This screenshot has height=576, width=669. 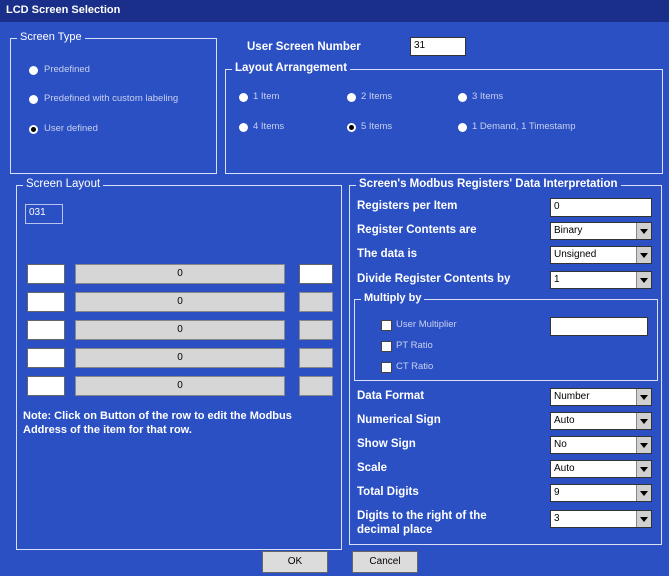 I want to click on radio-2-items, so click(x=351, y=97).